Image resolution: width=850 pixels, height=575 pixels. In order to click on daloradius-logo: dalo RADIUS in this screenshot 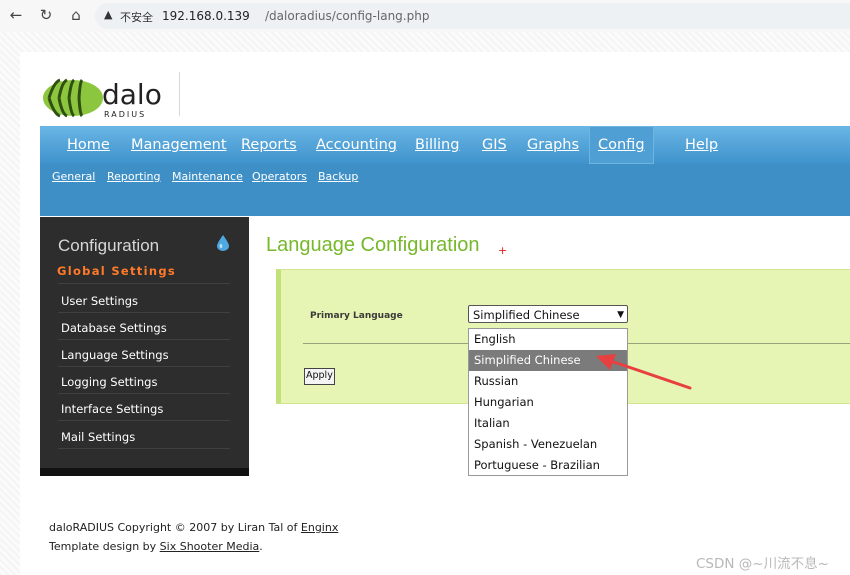, I will do `click(107, 99)`.